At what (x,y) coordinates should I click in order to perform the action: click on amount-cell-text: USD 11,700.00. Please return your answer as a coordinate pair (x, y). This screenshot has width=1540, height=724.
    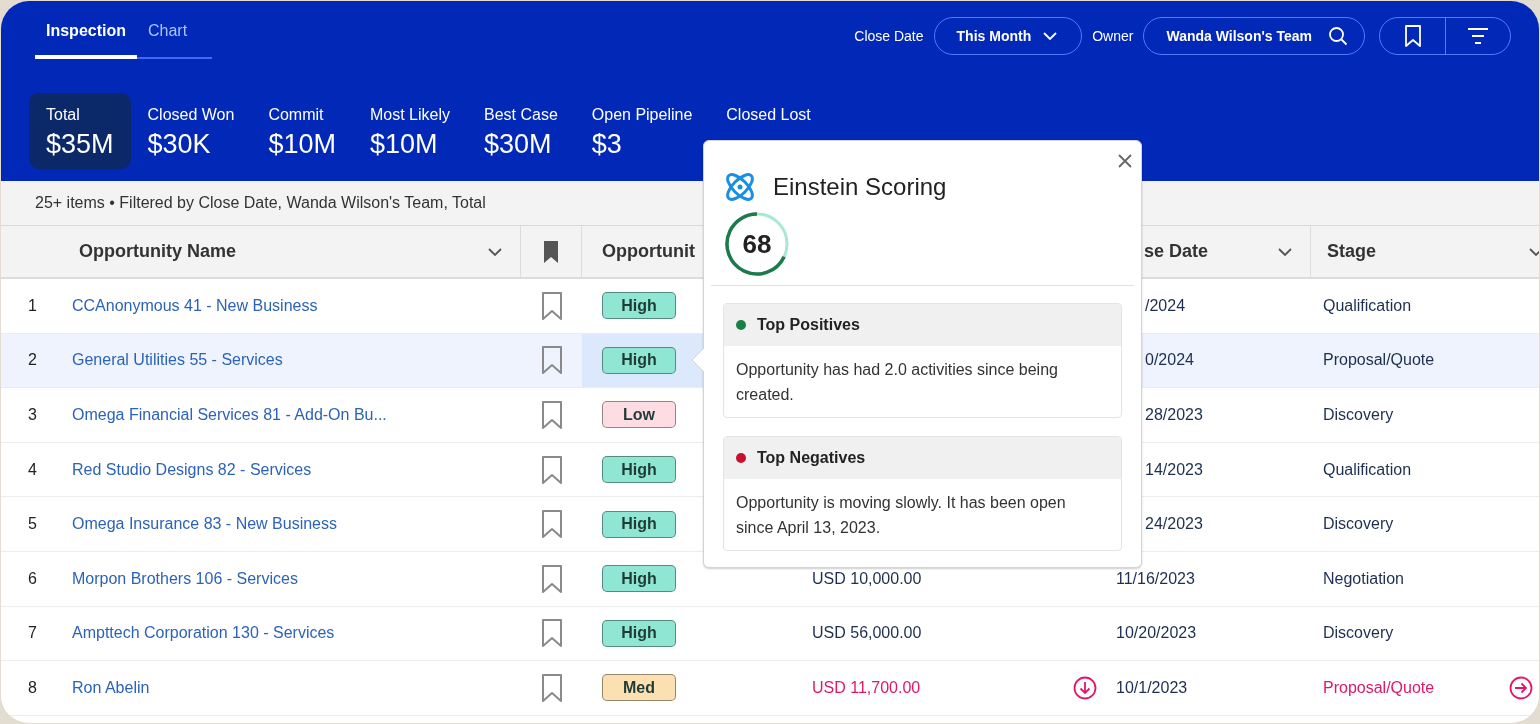
    Looking at the image, I should click on (866, 687).